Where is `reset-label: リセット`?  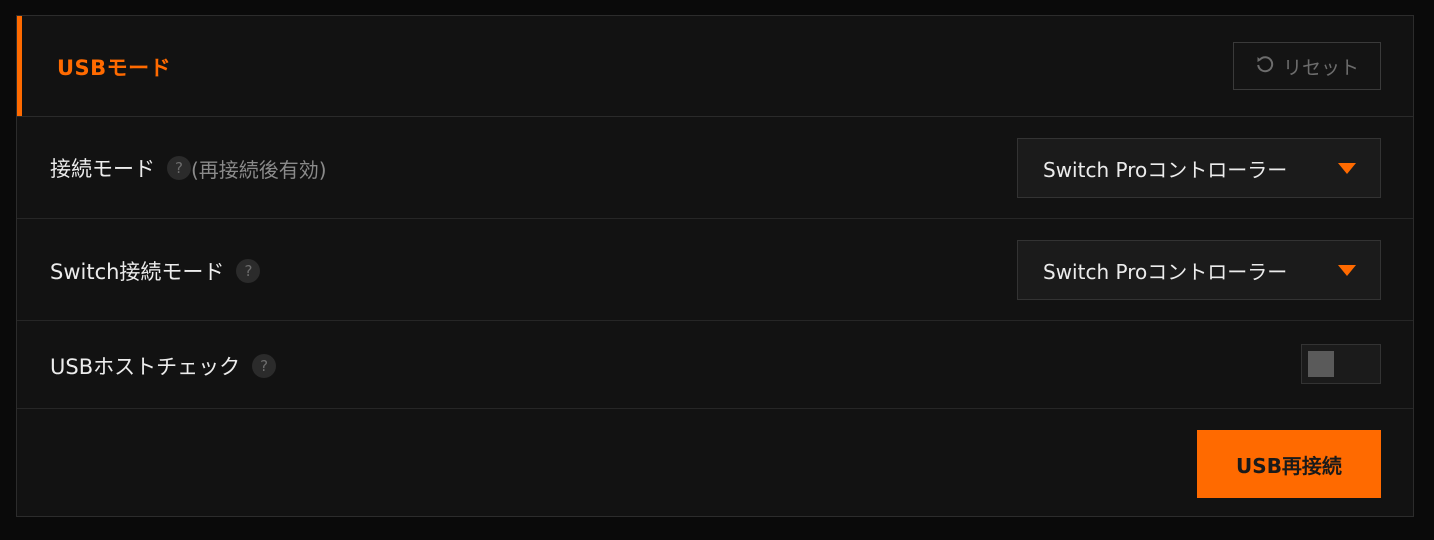
reset-label: リセット is located at coordinates (1320, 67).